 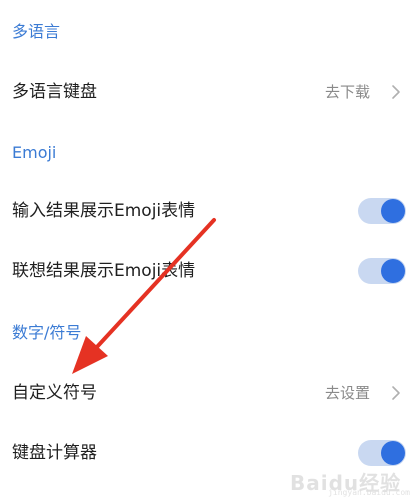 What do you see at coordinates (208, 92) in the screenshot?
I see `row-multilanguage-keyboard: 多语言键盘 去下载` at bounding box center [208, 92].